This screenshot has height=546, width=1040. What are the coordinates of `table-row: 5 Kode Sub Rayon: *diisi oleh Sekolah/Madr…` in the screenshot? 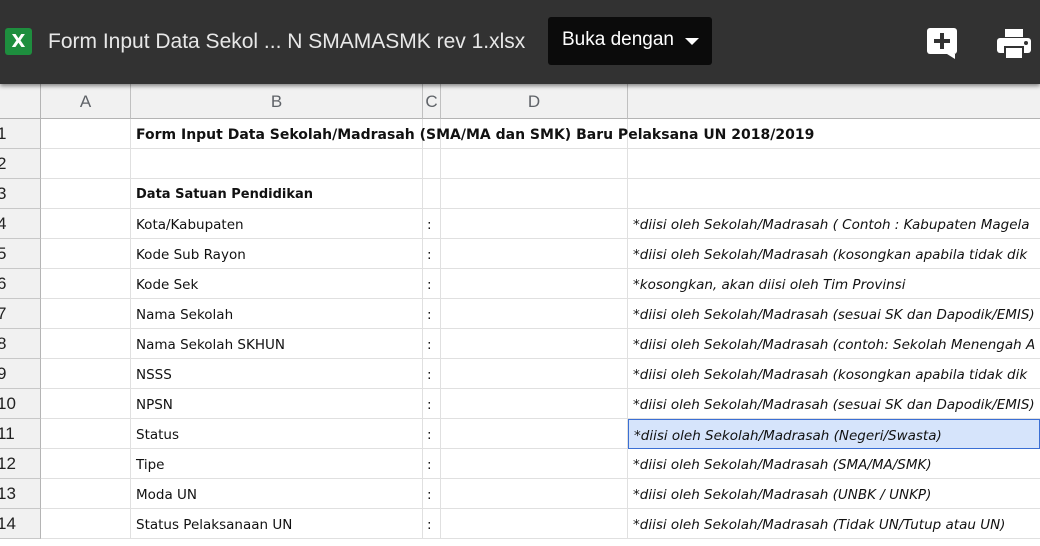 It's located at (520, 254).